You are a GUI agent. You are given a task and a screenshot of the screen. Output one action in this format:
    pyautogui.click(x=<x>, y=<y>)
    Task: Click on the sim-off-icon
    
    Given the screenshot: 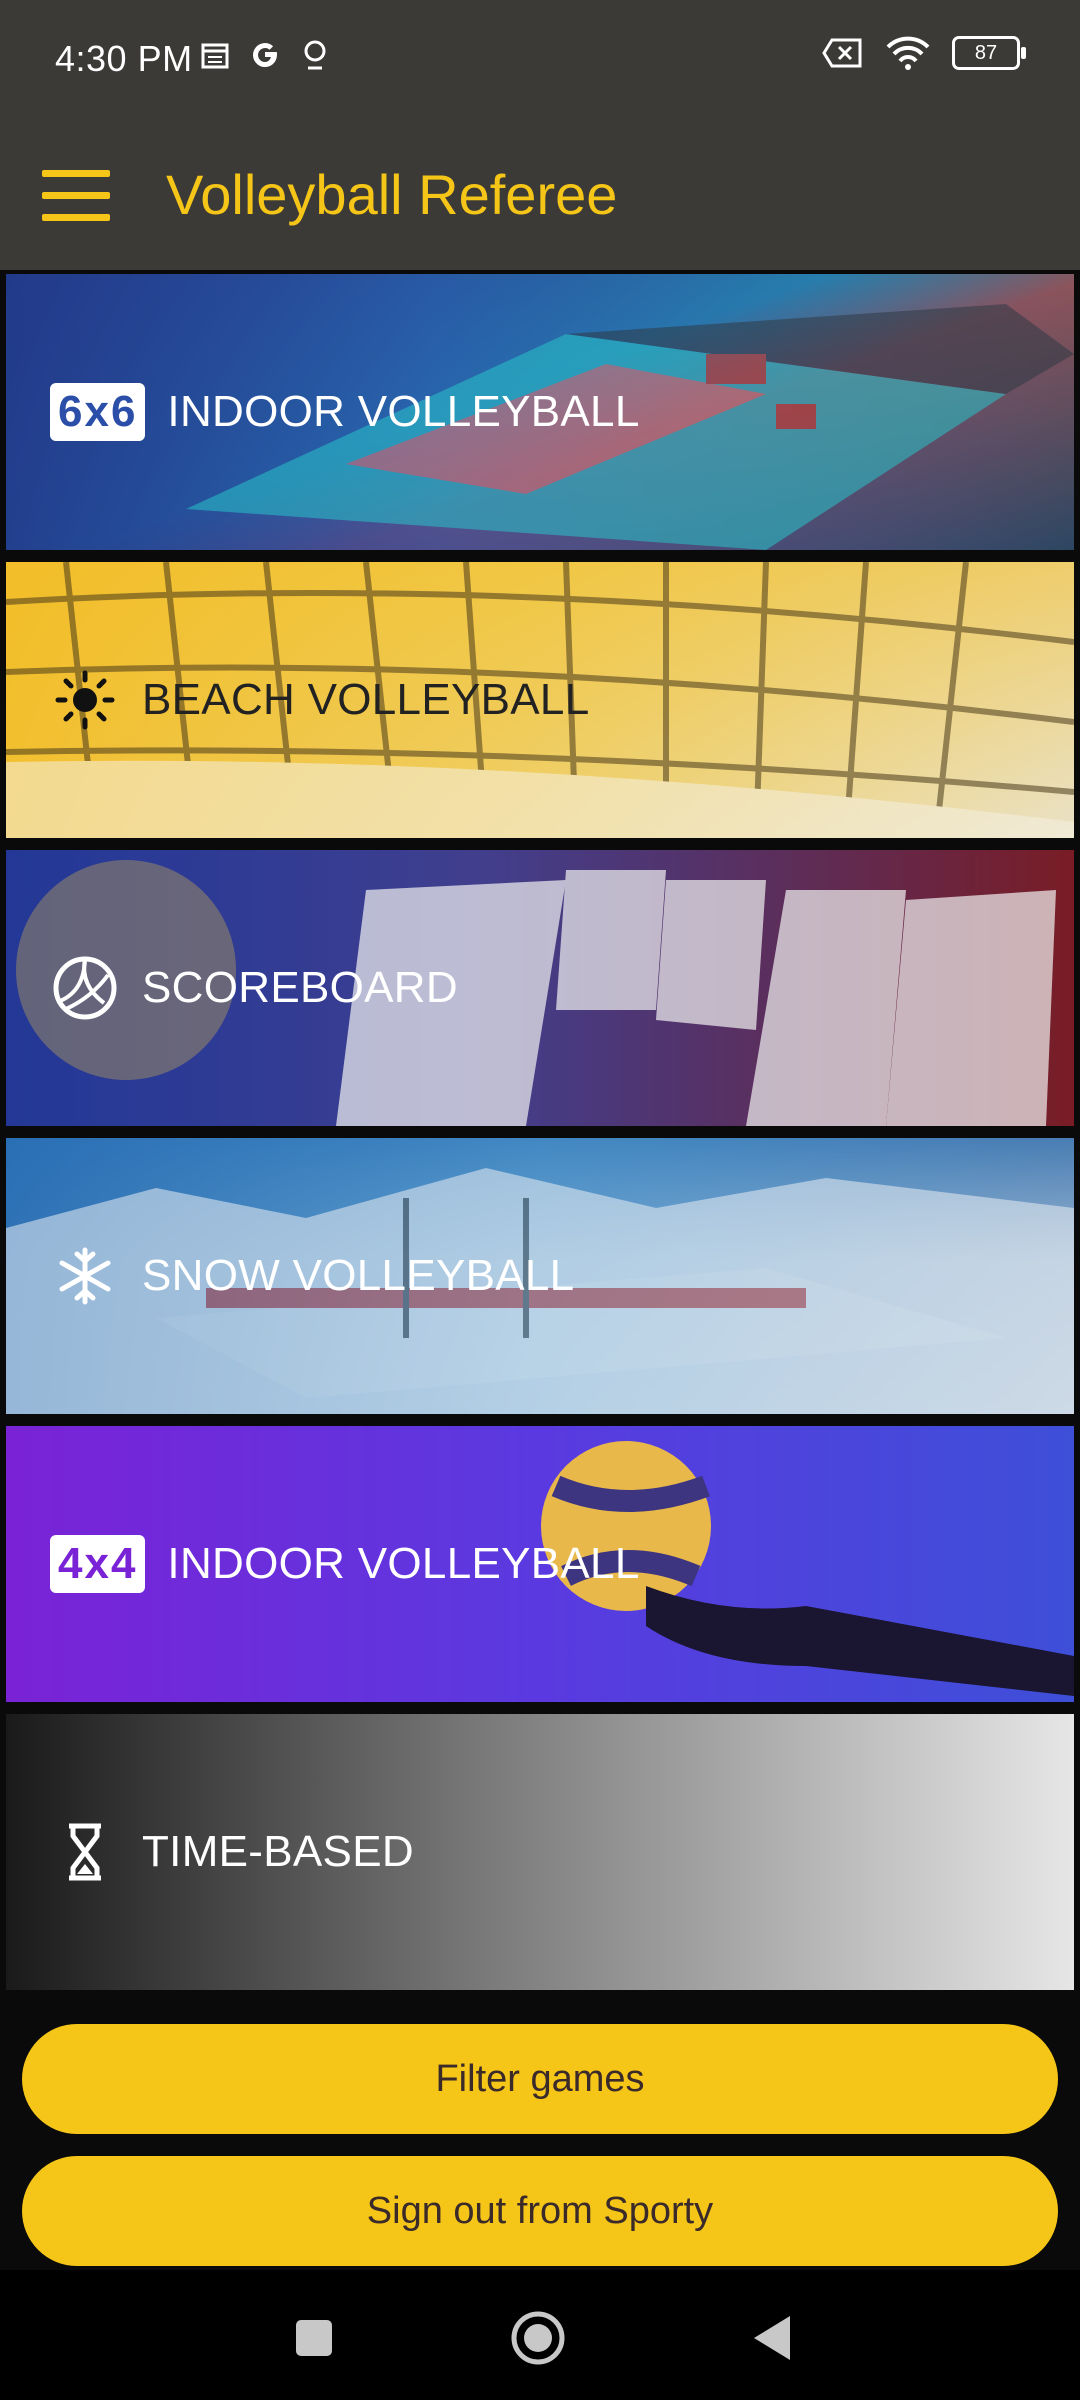 What is the action you would take?
    pyautogui.click(x=842, y=53)
    